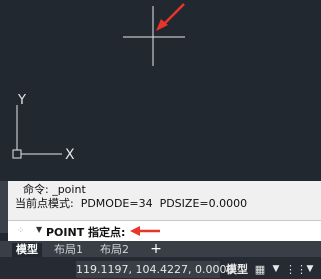  Describe the element at coordinates (68, 250) in the screenshot. I see `tab-layout1: 布局1` at that location.